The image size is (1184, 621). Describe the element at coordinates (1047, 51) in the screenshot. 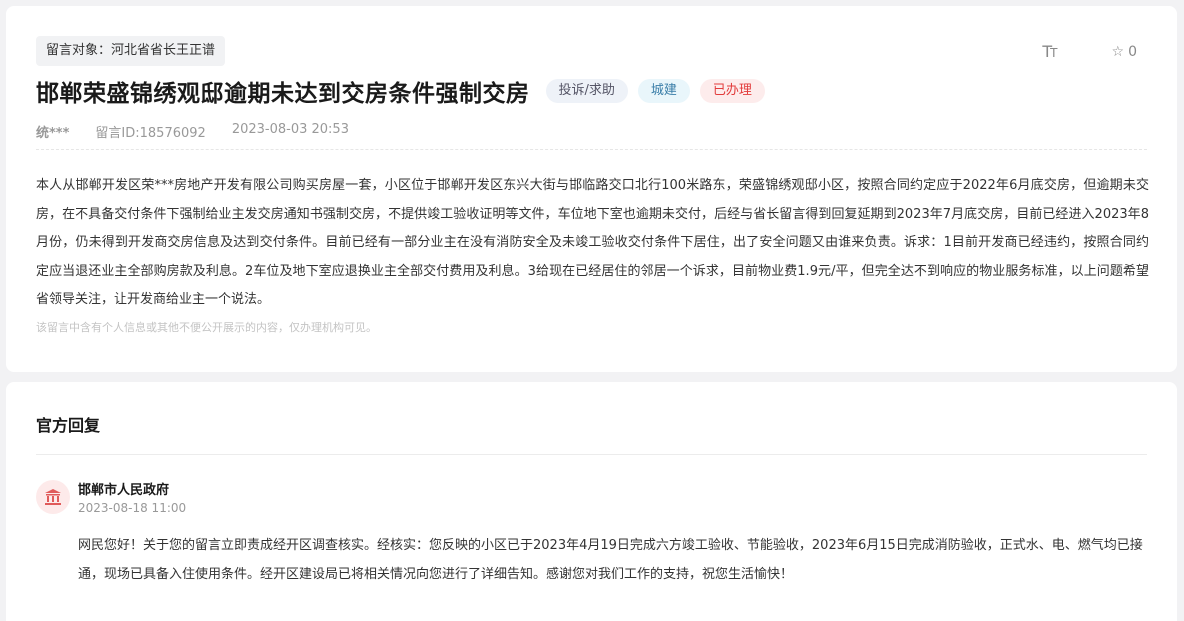

I see `font-size-icon-big: T` at that location.